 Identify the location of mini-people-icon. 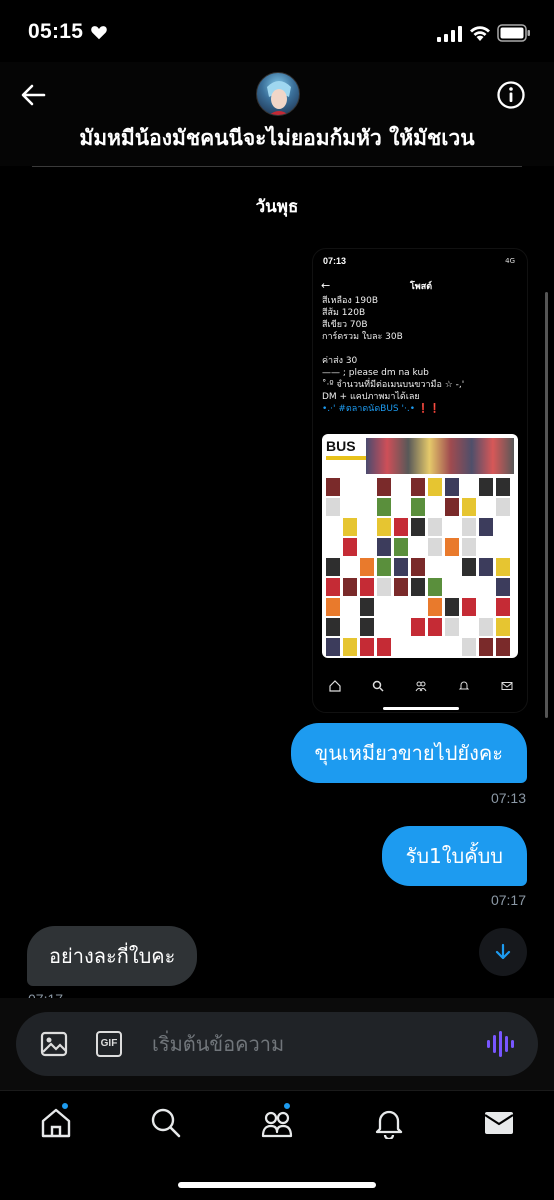
(421, 686).